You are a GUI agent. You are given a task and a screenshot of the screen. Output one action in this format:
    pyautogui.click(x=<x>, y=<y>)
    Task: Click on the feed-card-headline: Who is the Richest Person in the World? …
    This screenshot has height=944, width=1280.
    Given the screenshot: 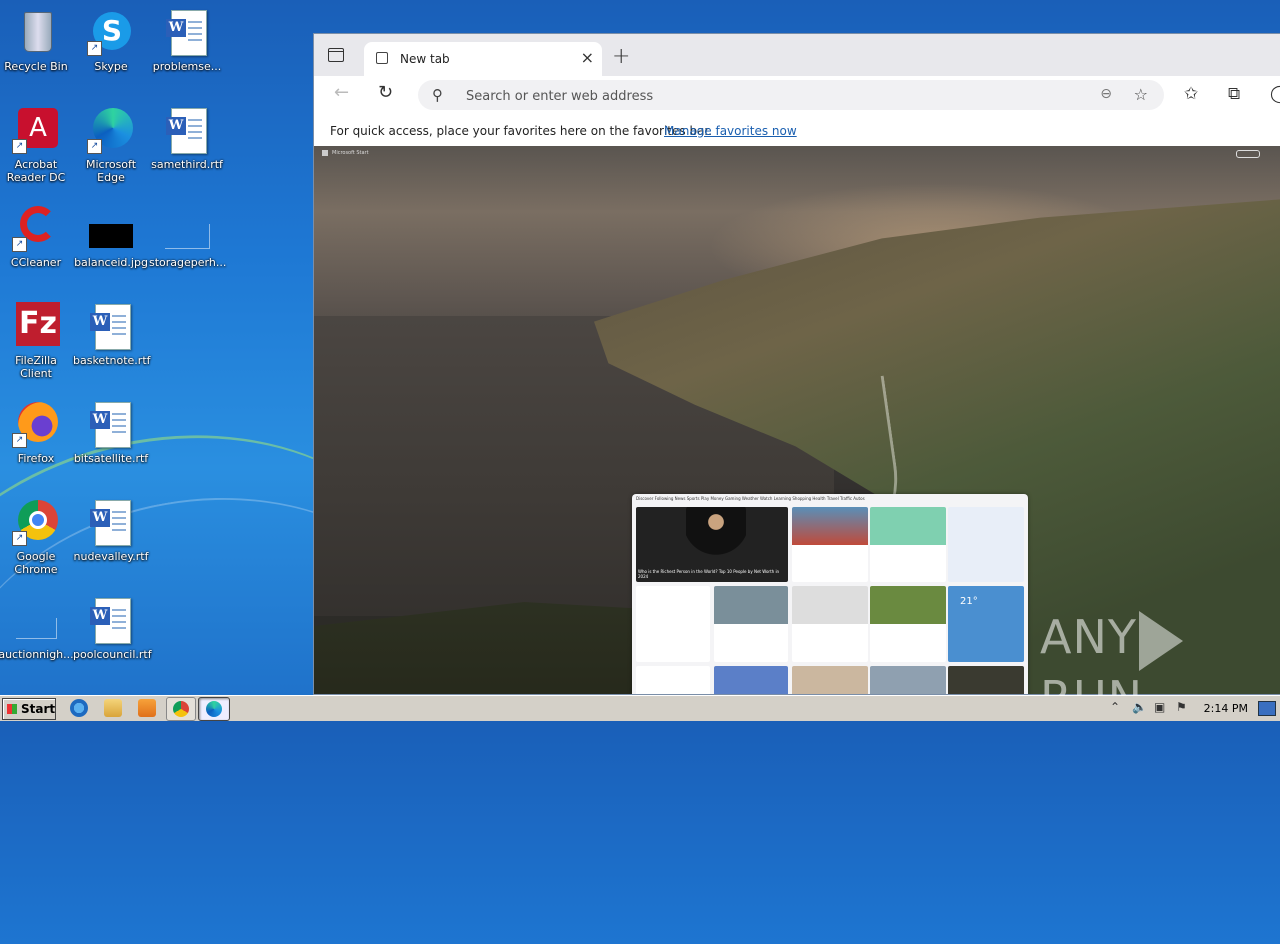 What is the action you would take?
    pyautogui.click(x=712, y=544)
    